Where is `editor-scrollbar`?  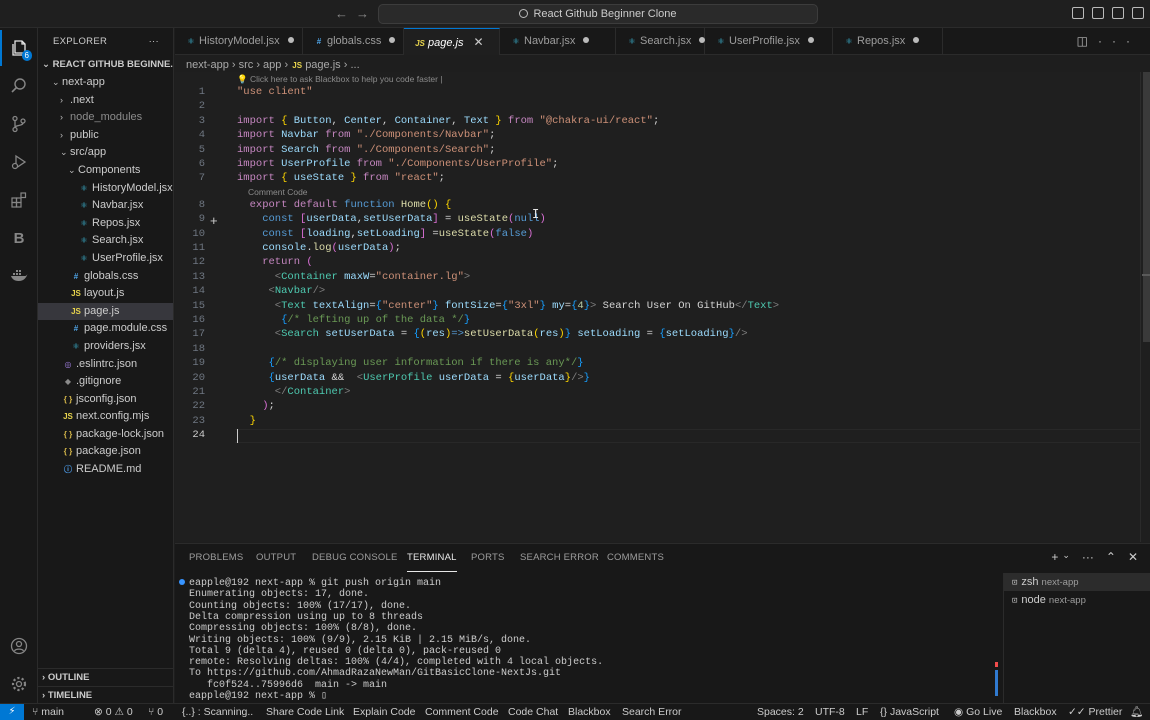 editor-scrollbar is located at coordinates (1145, 307).